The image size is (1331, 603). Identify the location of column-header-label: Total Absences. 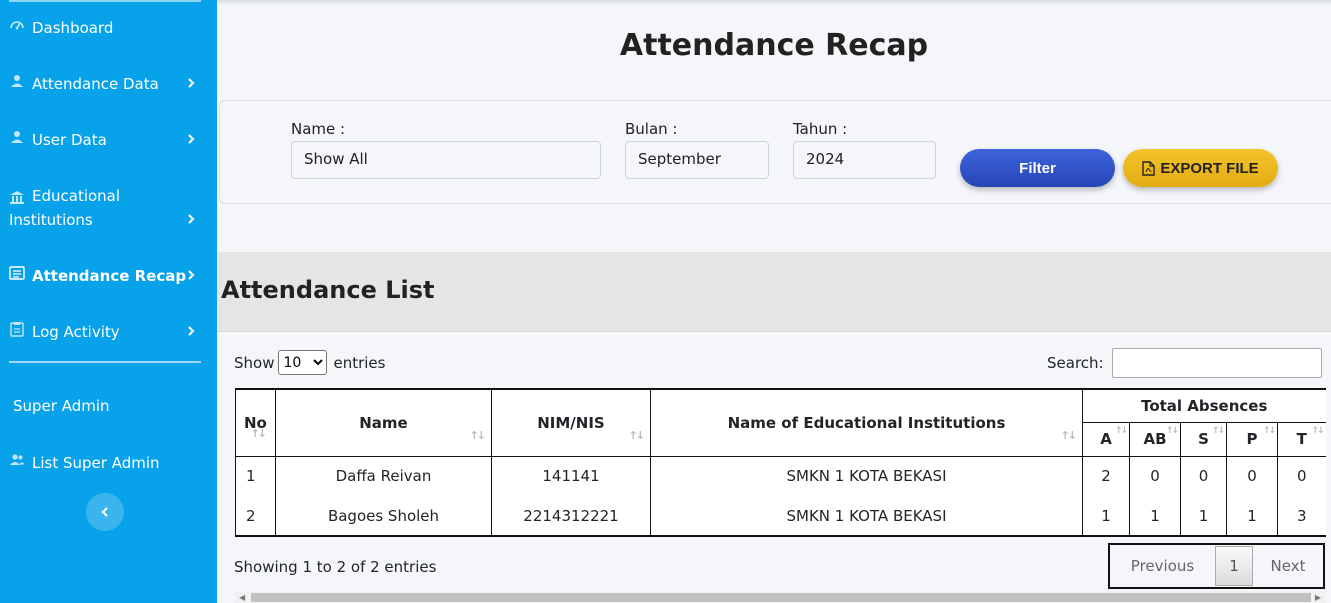
(1204, 405).